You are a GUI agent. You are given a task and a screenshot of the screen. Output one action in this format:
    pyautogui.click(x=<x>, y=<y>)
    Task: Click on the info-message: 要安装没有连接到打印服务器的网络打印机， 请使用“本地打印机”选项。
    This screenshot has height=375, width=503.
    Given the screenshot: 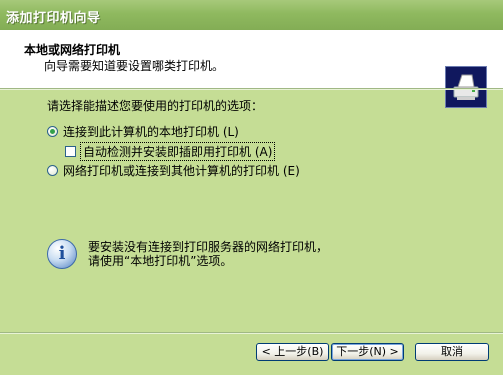 What is the action you would take?
    pyautogui.click(x=208, y=254)
    